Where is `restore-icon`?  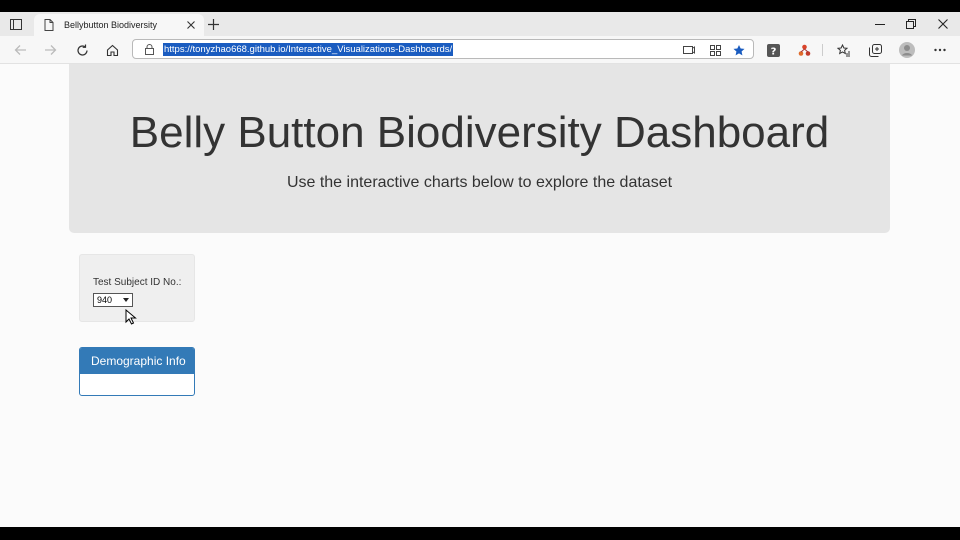 restore-icon is located at coordinates (911, 24).